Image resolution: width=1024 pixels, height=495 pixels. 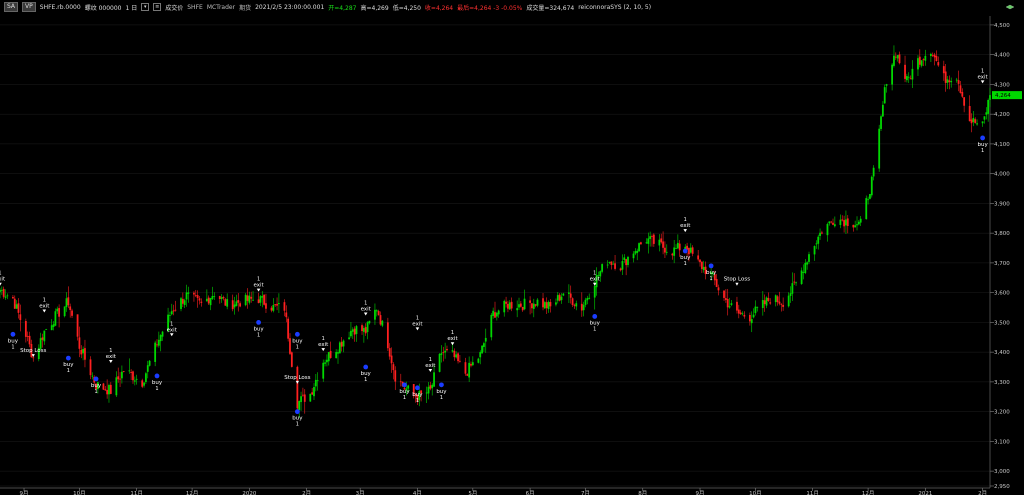 What do you see at coordinates (366, 373) in the screenshot?
I see `signal-buy: buy1` at bounding box center [366, 373].